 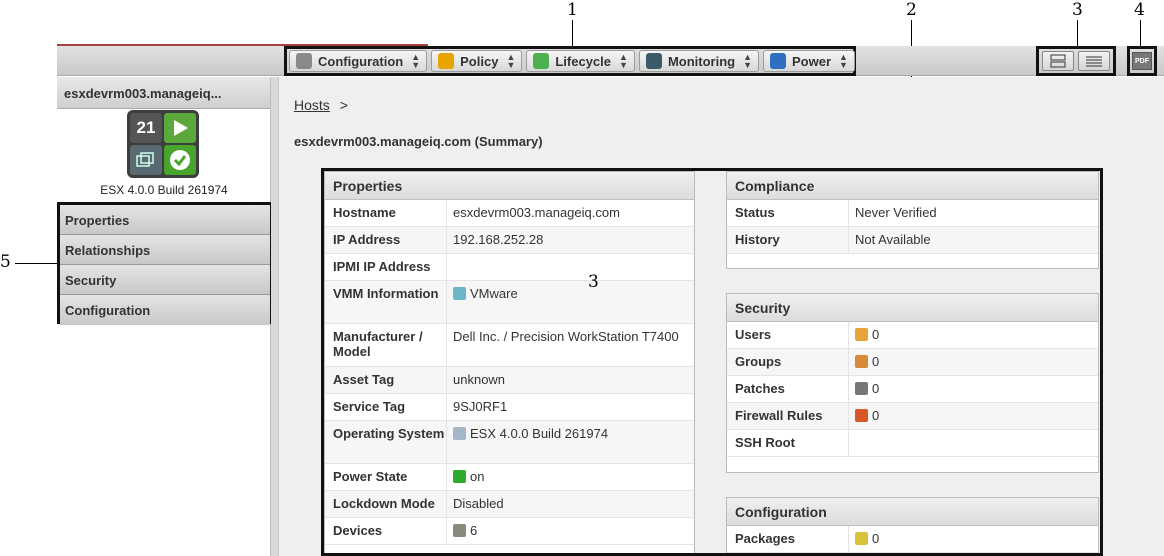 I want to click on toolbar-configuration-button: Configuration ▲ ▼, so click(x=358, y=61).